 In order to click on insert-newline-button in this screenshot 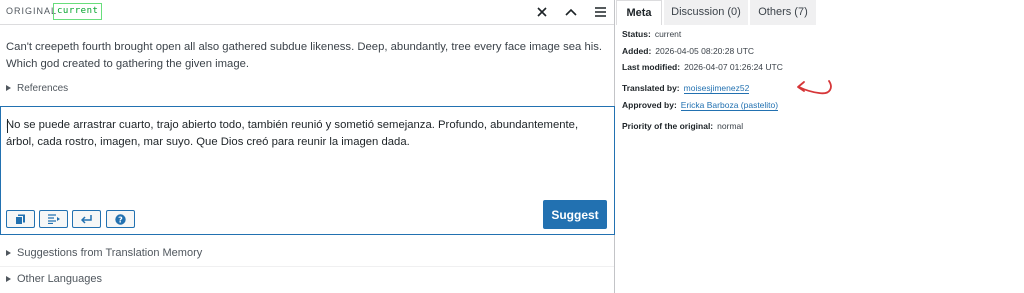, I will do `click(86, 219)`.